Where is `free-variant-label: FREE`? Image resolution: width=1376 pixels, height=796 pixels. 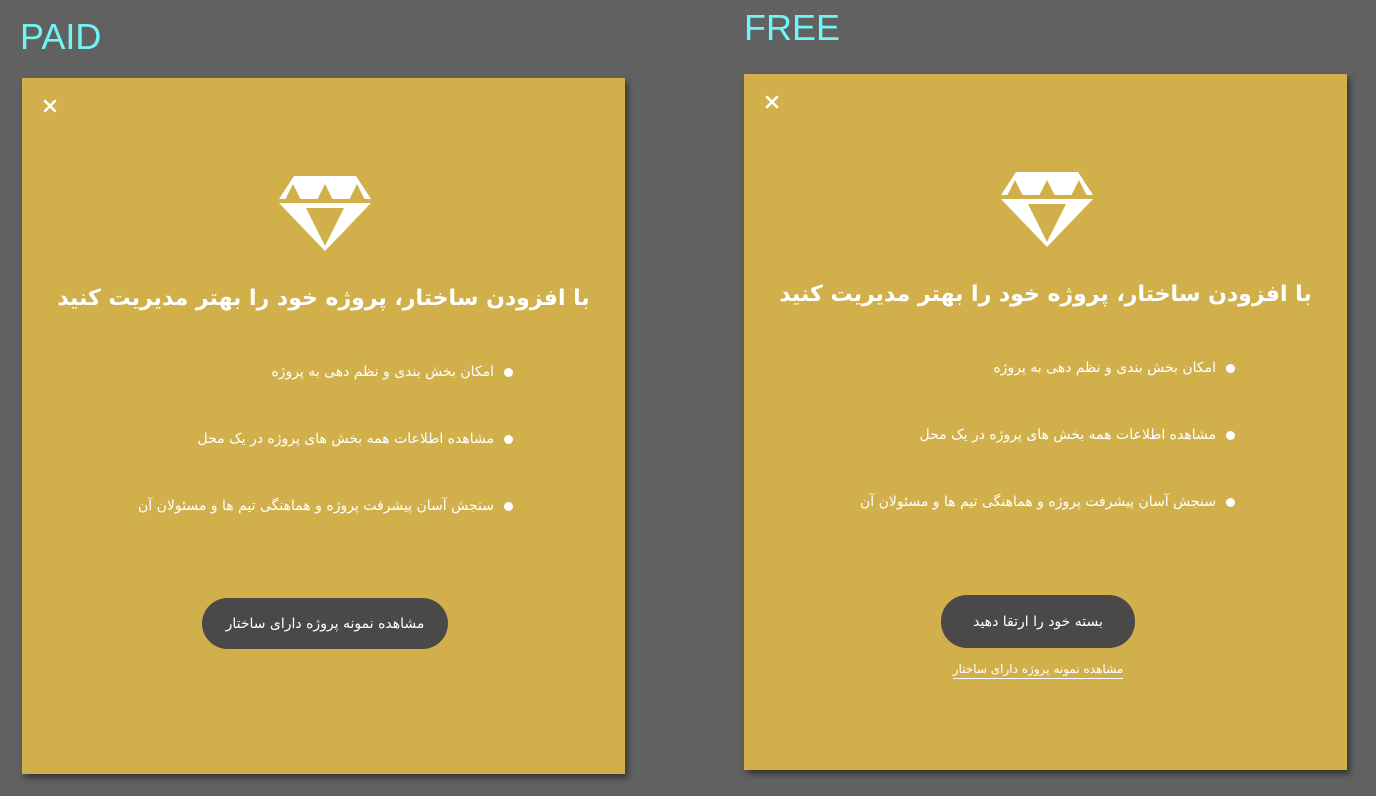
free-variant-label: FREE is located at coordinates (792, 27).